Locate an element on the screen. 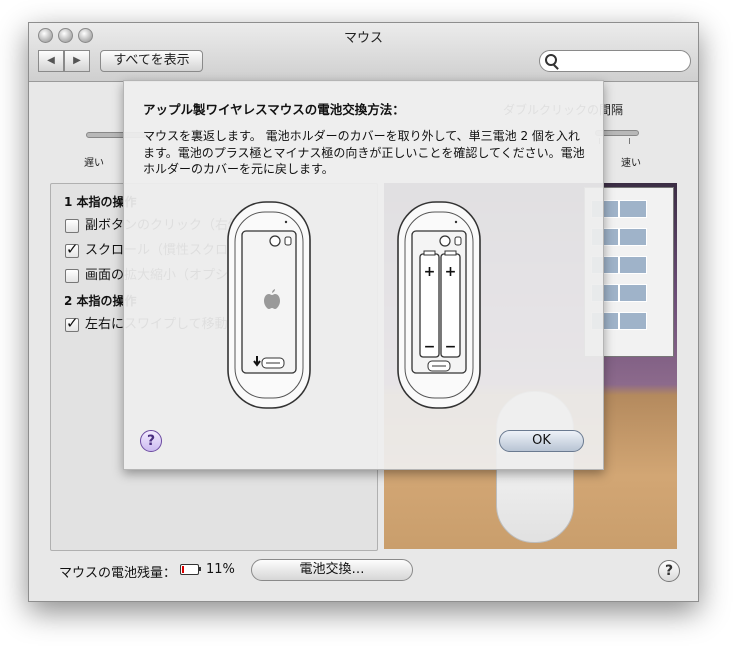  forward-icon: ▶ is located at coordinates (77, 60).